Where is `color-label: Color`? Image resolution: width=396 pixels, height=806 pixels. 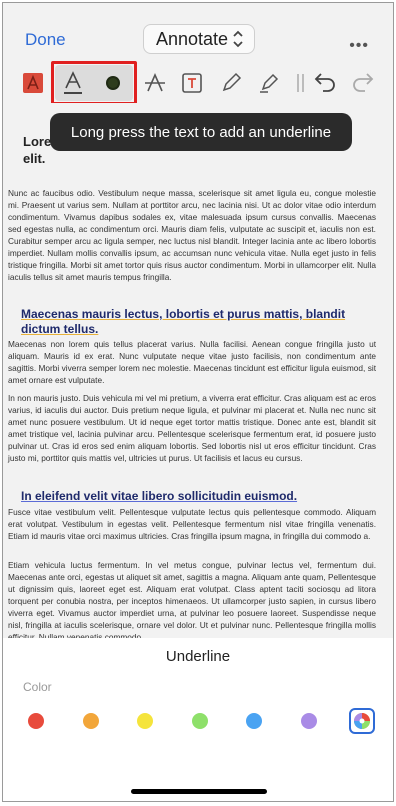 color-label: Color is located at coordinates (37, 687).